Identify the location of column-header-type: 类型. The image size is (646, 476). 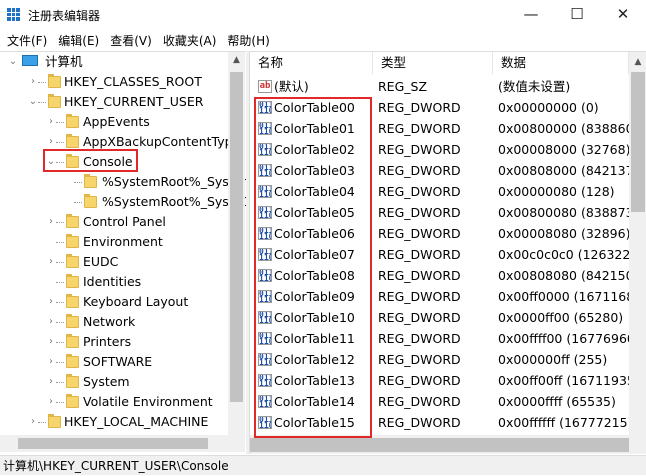
(433, 63).